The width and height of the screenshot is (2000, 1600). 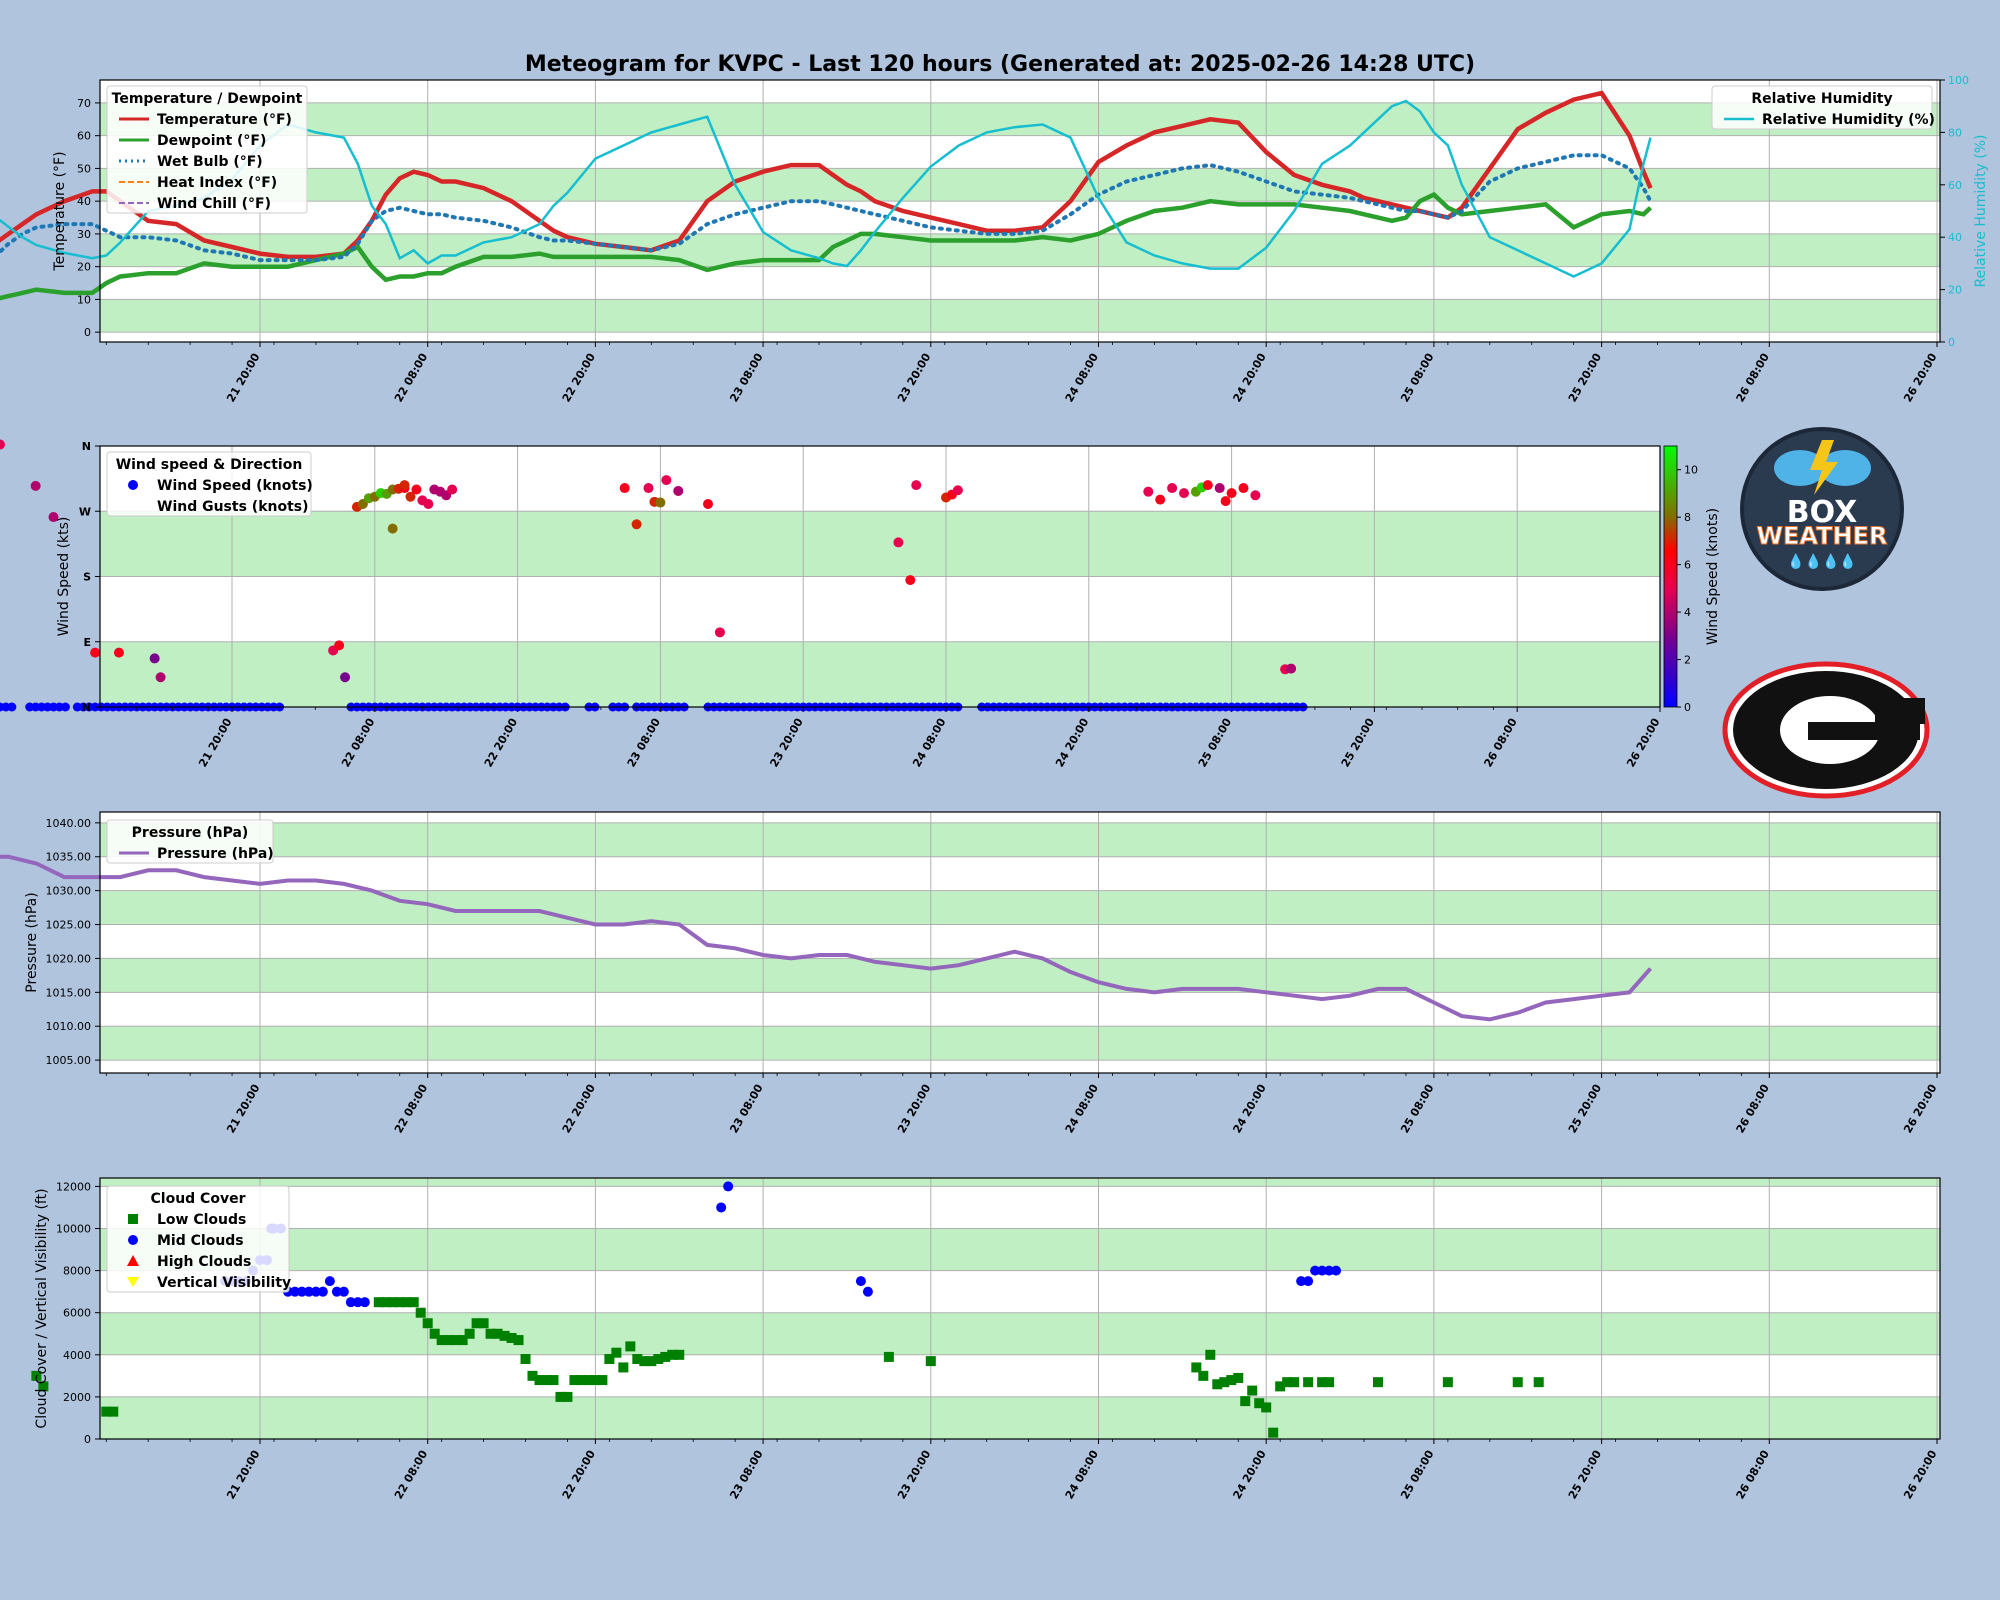 I want to click on y-tick-label: 1020.00, so click(x=69, y=958).